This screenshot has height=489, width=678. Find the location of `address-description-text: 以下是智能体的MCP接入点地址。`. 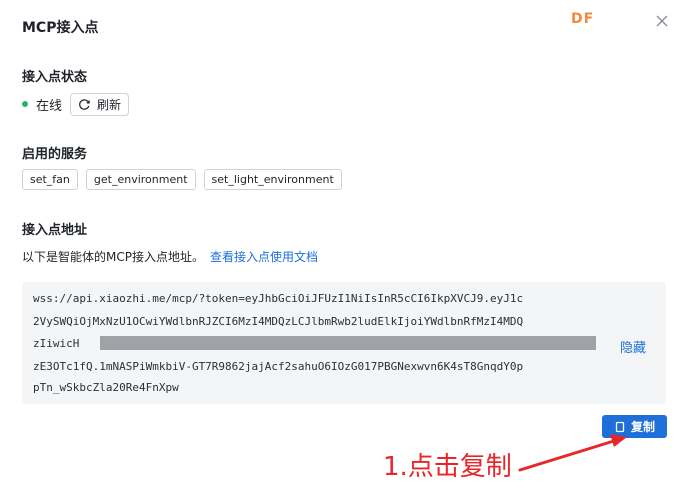

address-description-text: 以下是智能体的MCP接入点地址。 is located at coordinates (113, 257).